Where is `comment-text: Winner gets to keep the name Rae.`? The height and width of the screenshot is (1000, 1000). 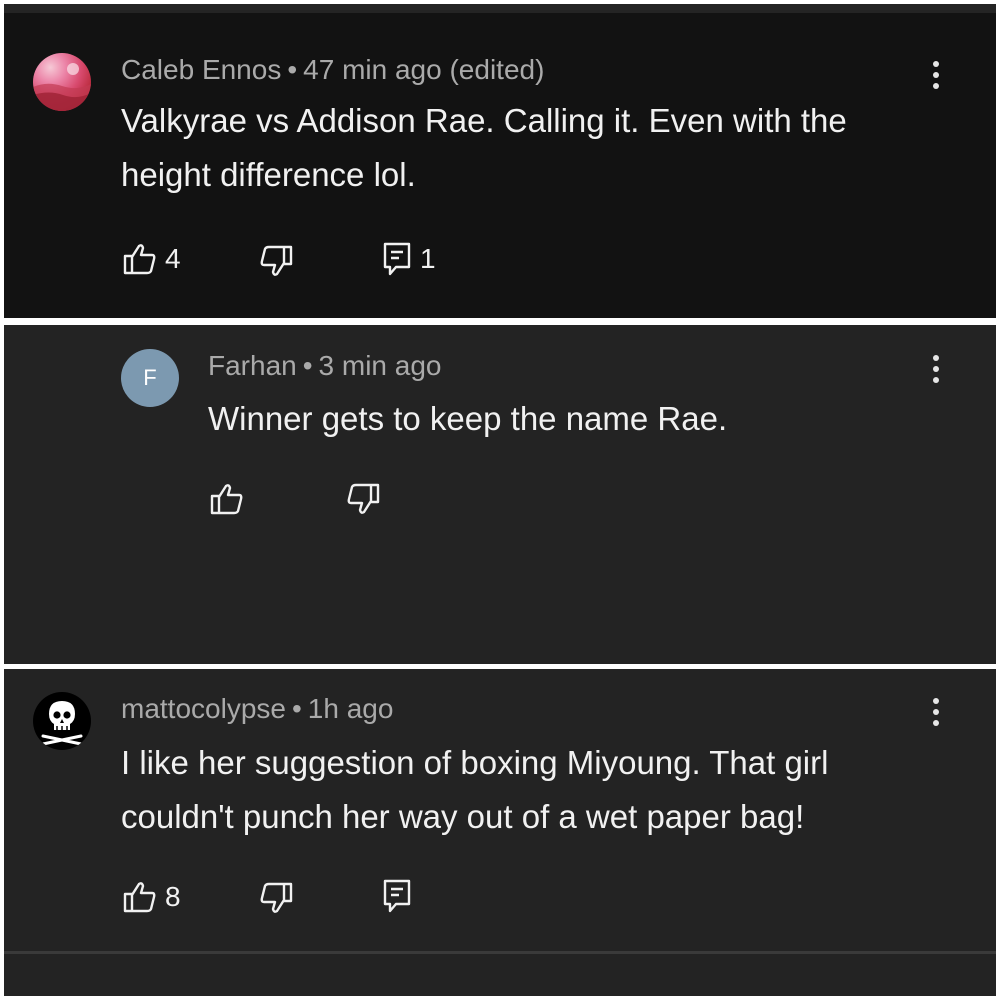 comment-text: Winner gets to keep the name Rae. is located at coordinates (468, 418).